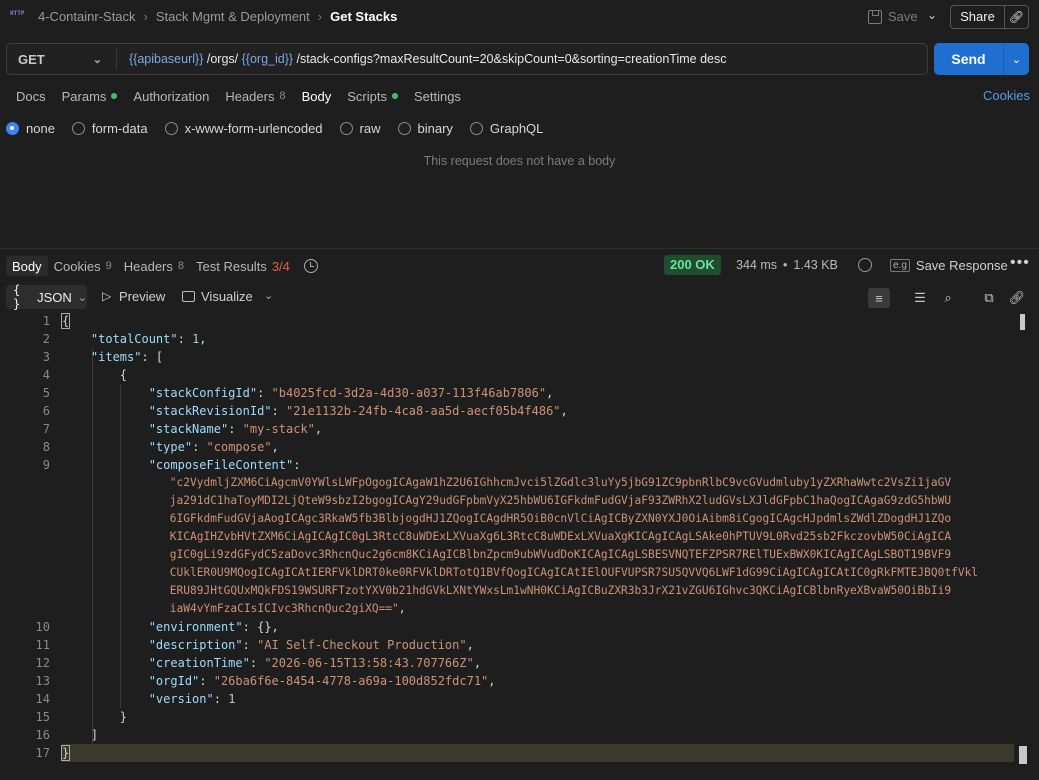 Image resolution: width=1039 pixels, height=780 pixels. I want to click on response-size: 1.43 KB, so click(815, 265).